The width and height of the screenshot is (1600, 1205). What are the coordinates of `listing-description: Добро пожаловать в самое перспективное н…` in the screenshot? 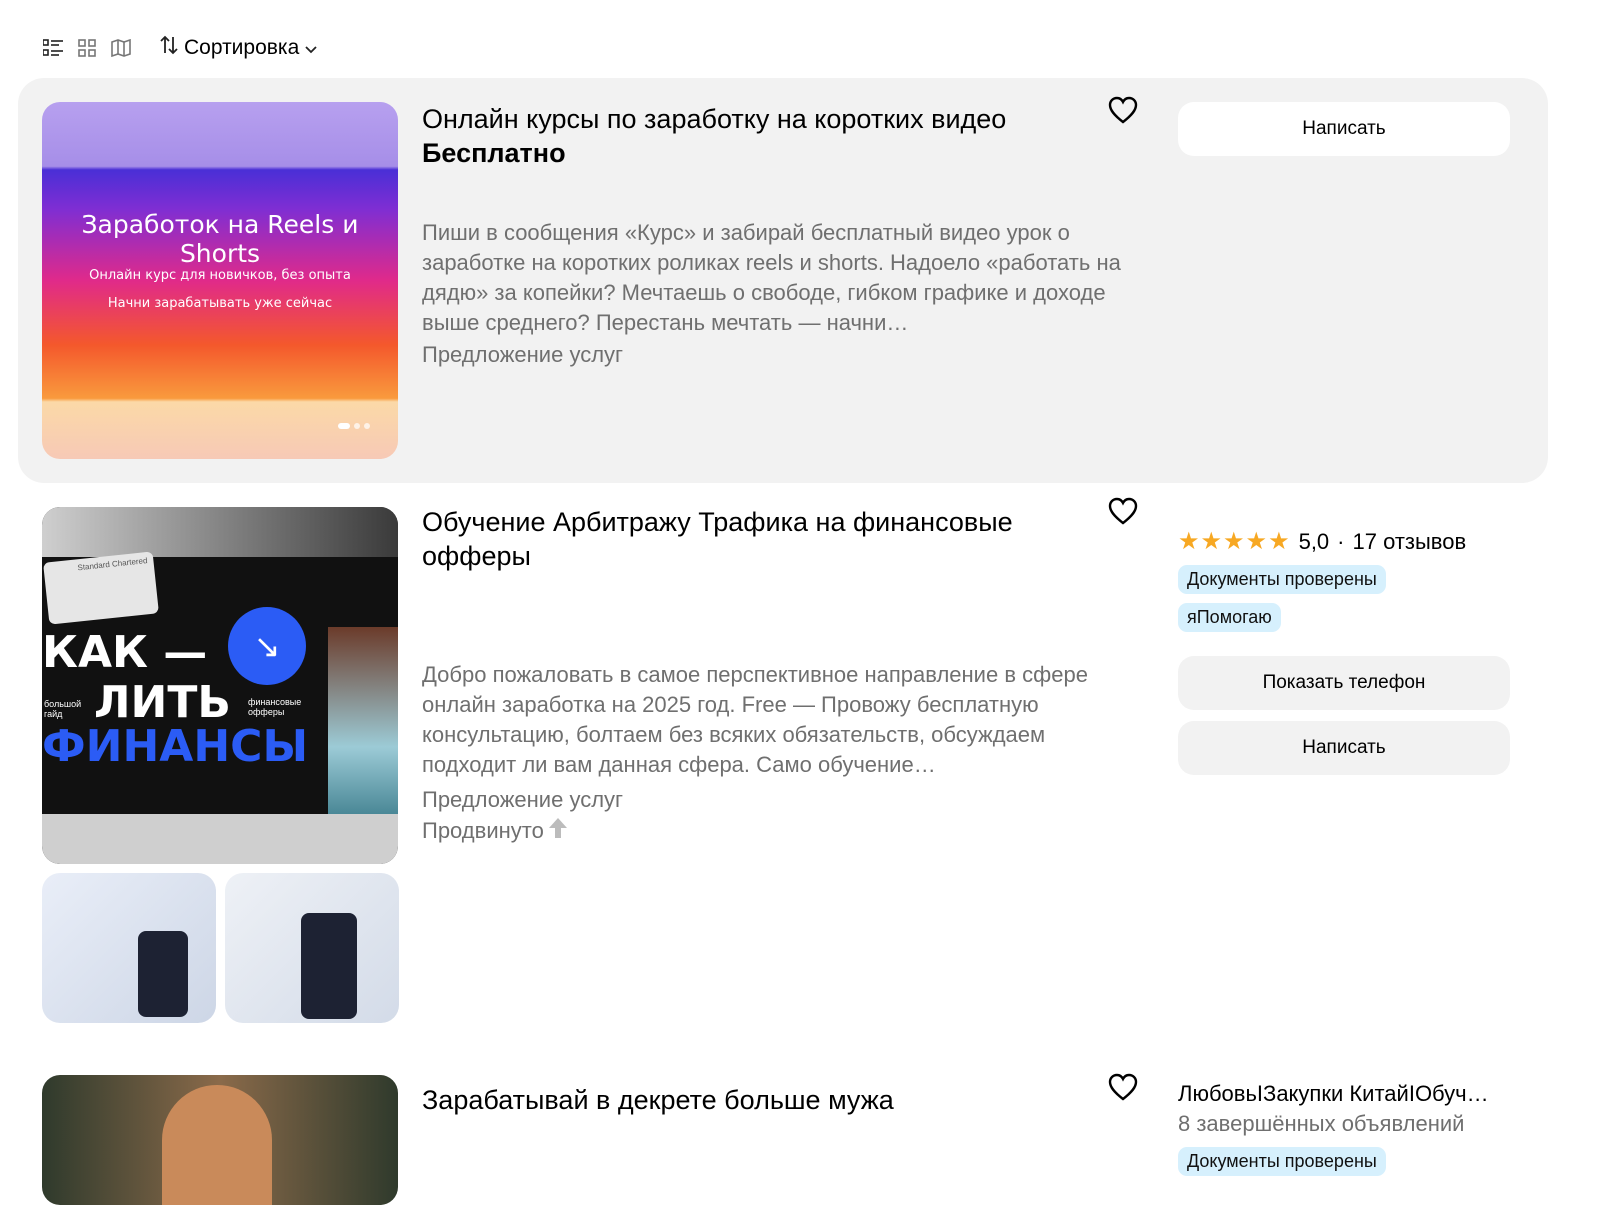 It's located at (755, 719).